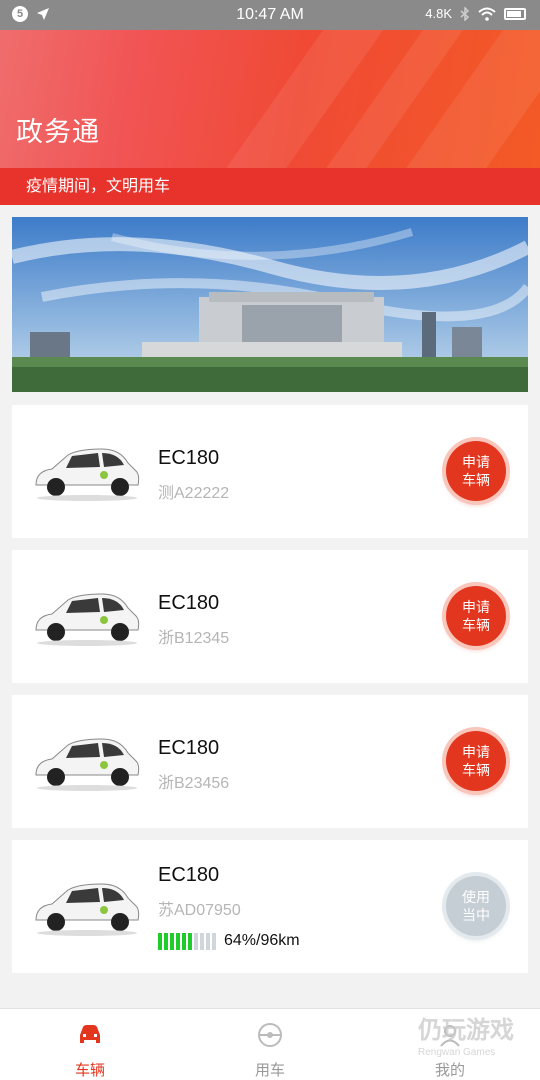 This screenshot has width=540, height=1080. Describe the element at coordinates (199, 910) in the screenshot. I see `license-plate: 苏AD07950` at that location.